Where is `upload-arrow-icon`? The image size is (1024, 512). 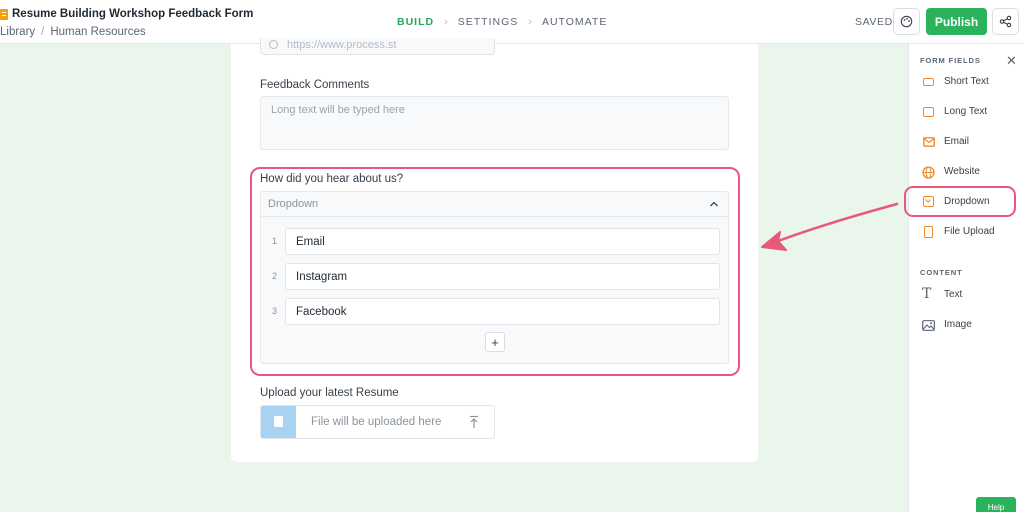 upload-arrow-icon is located at coordinates (474, 422).